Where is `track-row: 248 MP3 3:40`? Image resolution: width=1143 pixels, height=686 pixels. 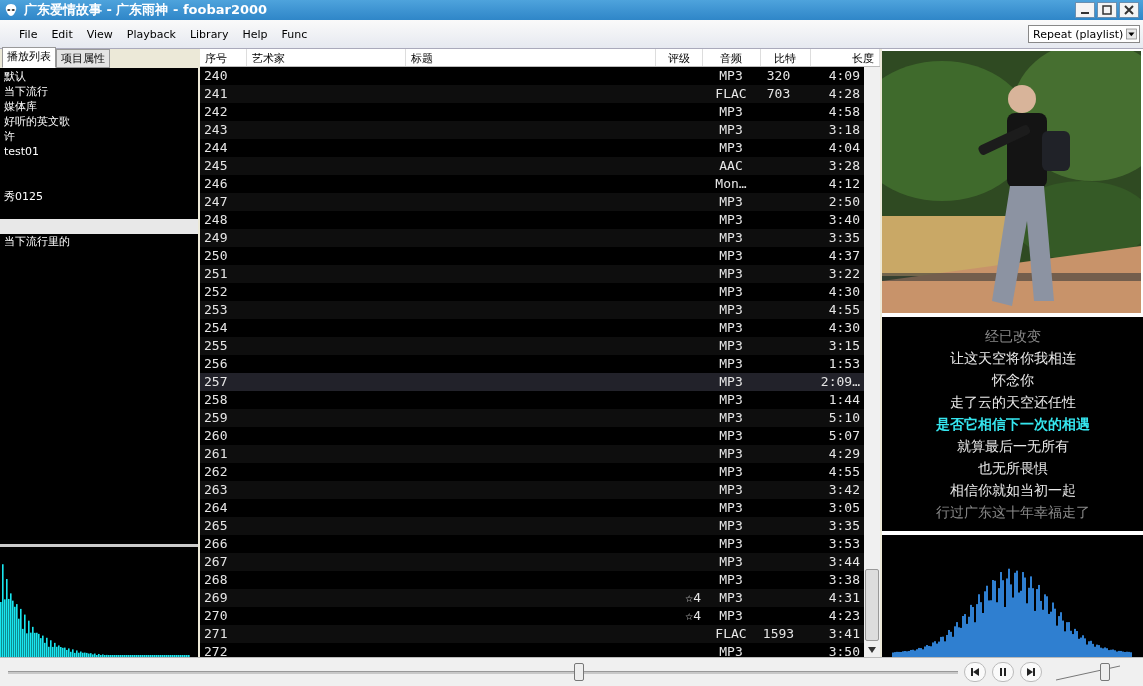
track-row: 248 MP3 3:40 is located at coordinates (532, 220).